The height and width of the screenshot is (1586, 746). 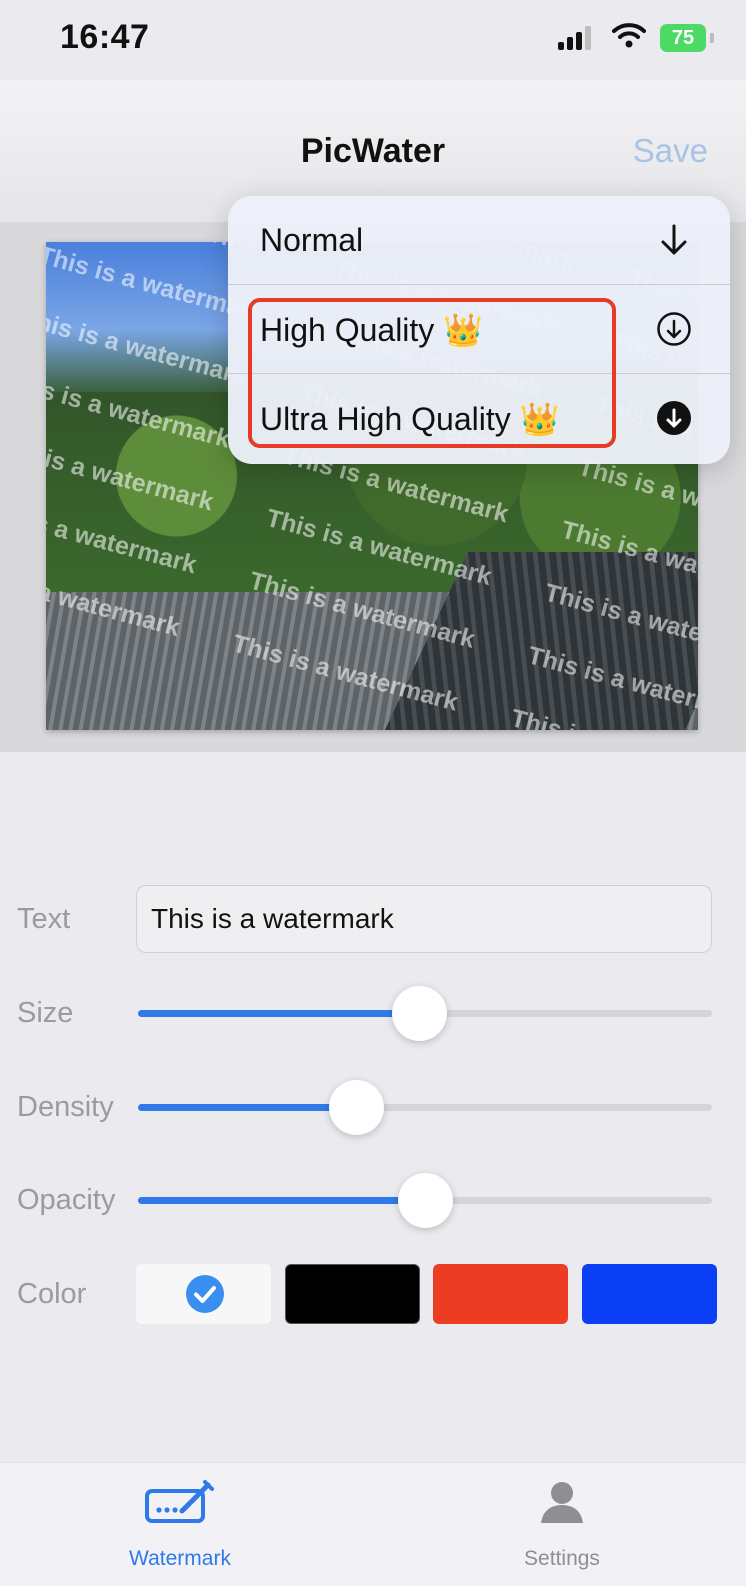 I want to click on tab-watermark: Watermark, so click(x=180, y=1524).